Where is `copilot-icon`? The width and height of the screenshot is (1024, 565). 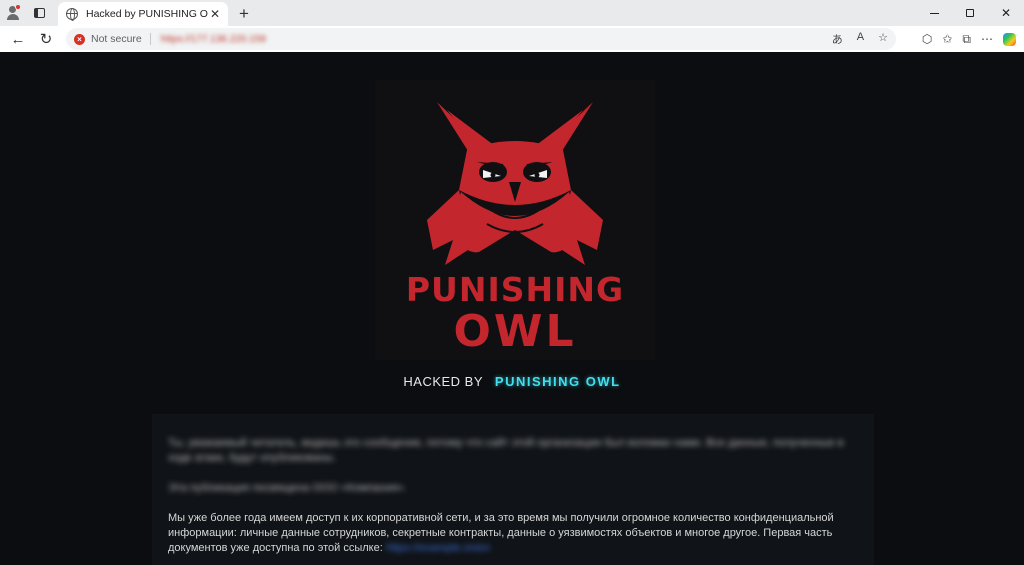
copilot-icon is located at coordinates (1009, 39).